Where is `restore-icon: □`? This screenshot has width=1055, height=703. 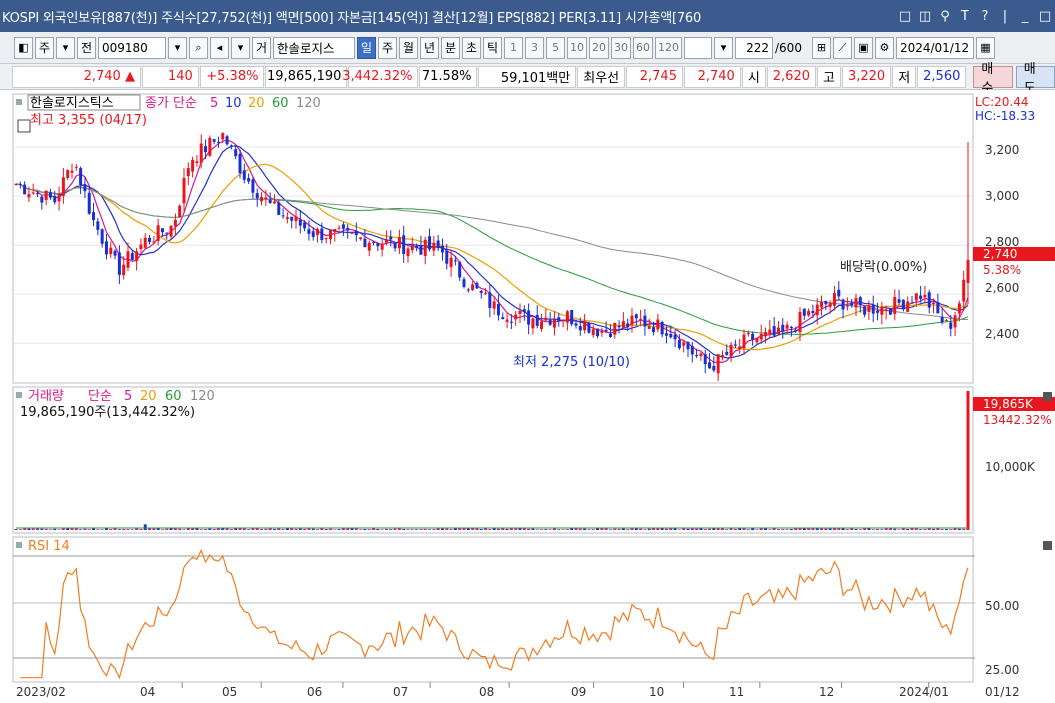
restore-icon: □ is located at coordinates (905, 16).